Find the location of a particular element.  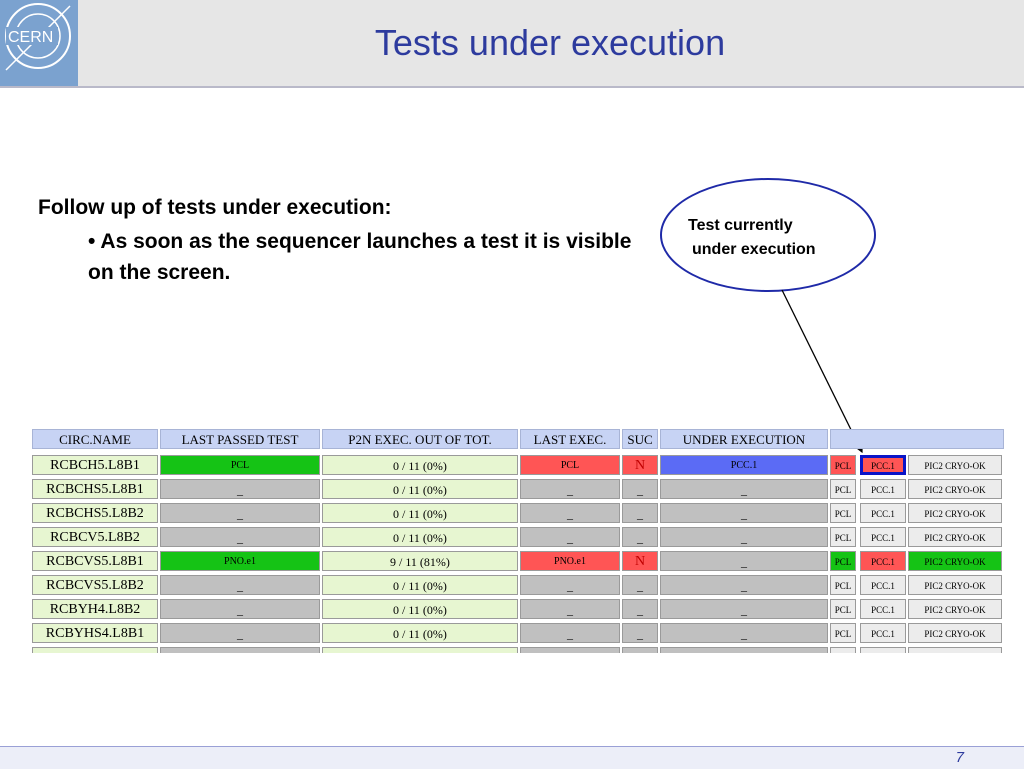

cell-under-exec: PCC.1 is located at coordinates (744, 465).